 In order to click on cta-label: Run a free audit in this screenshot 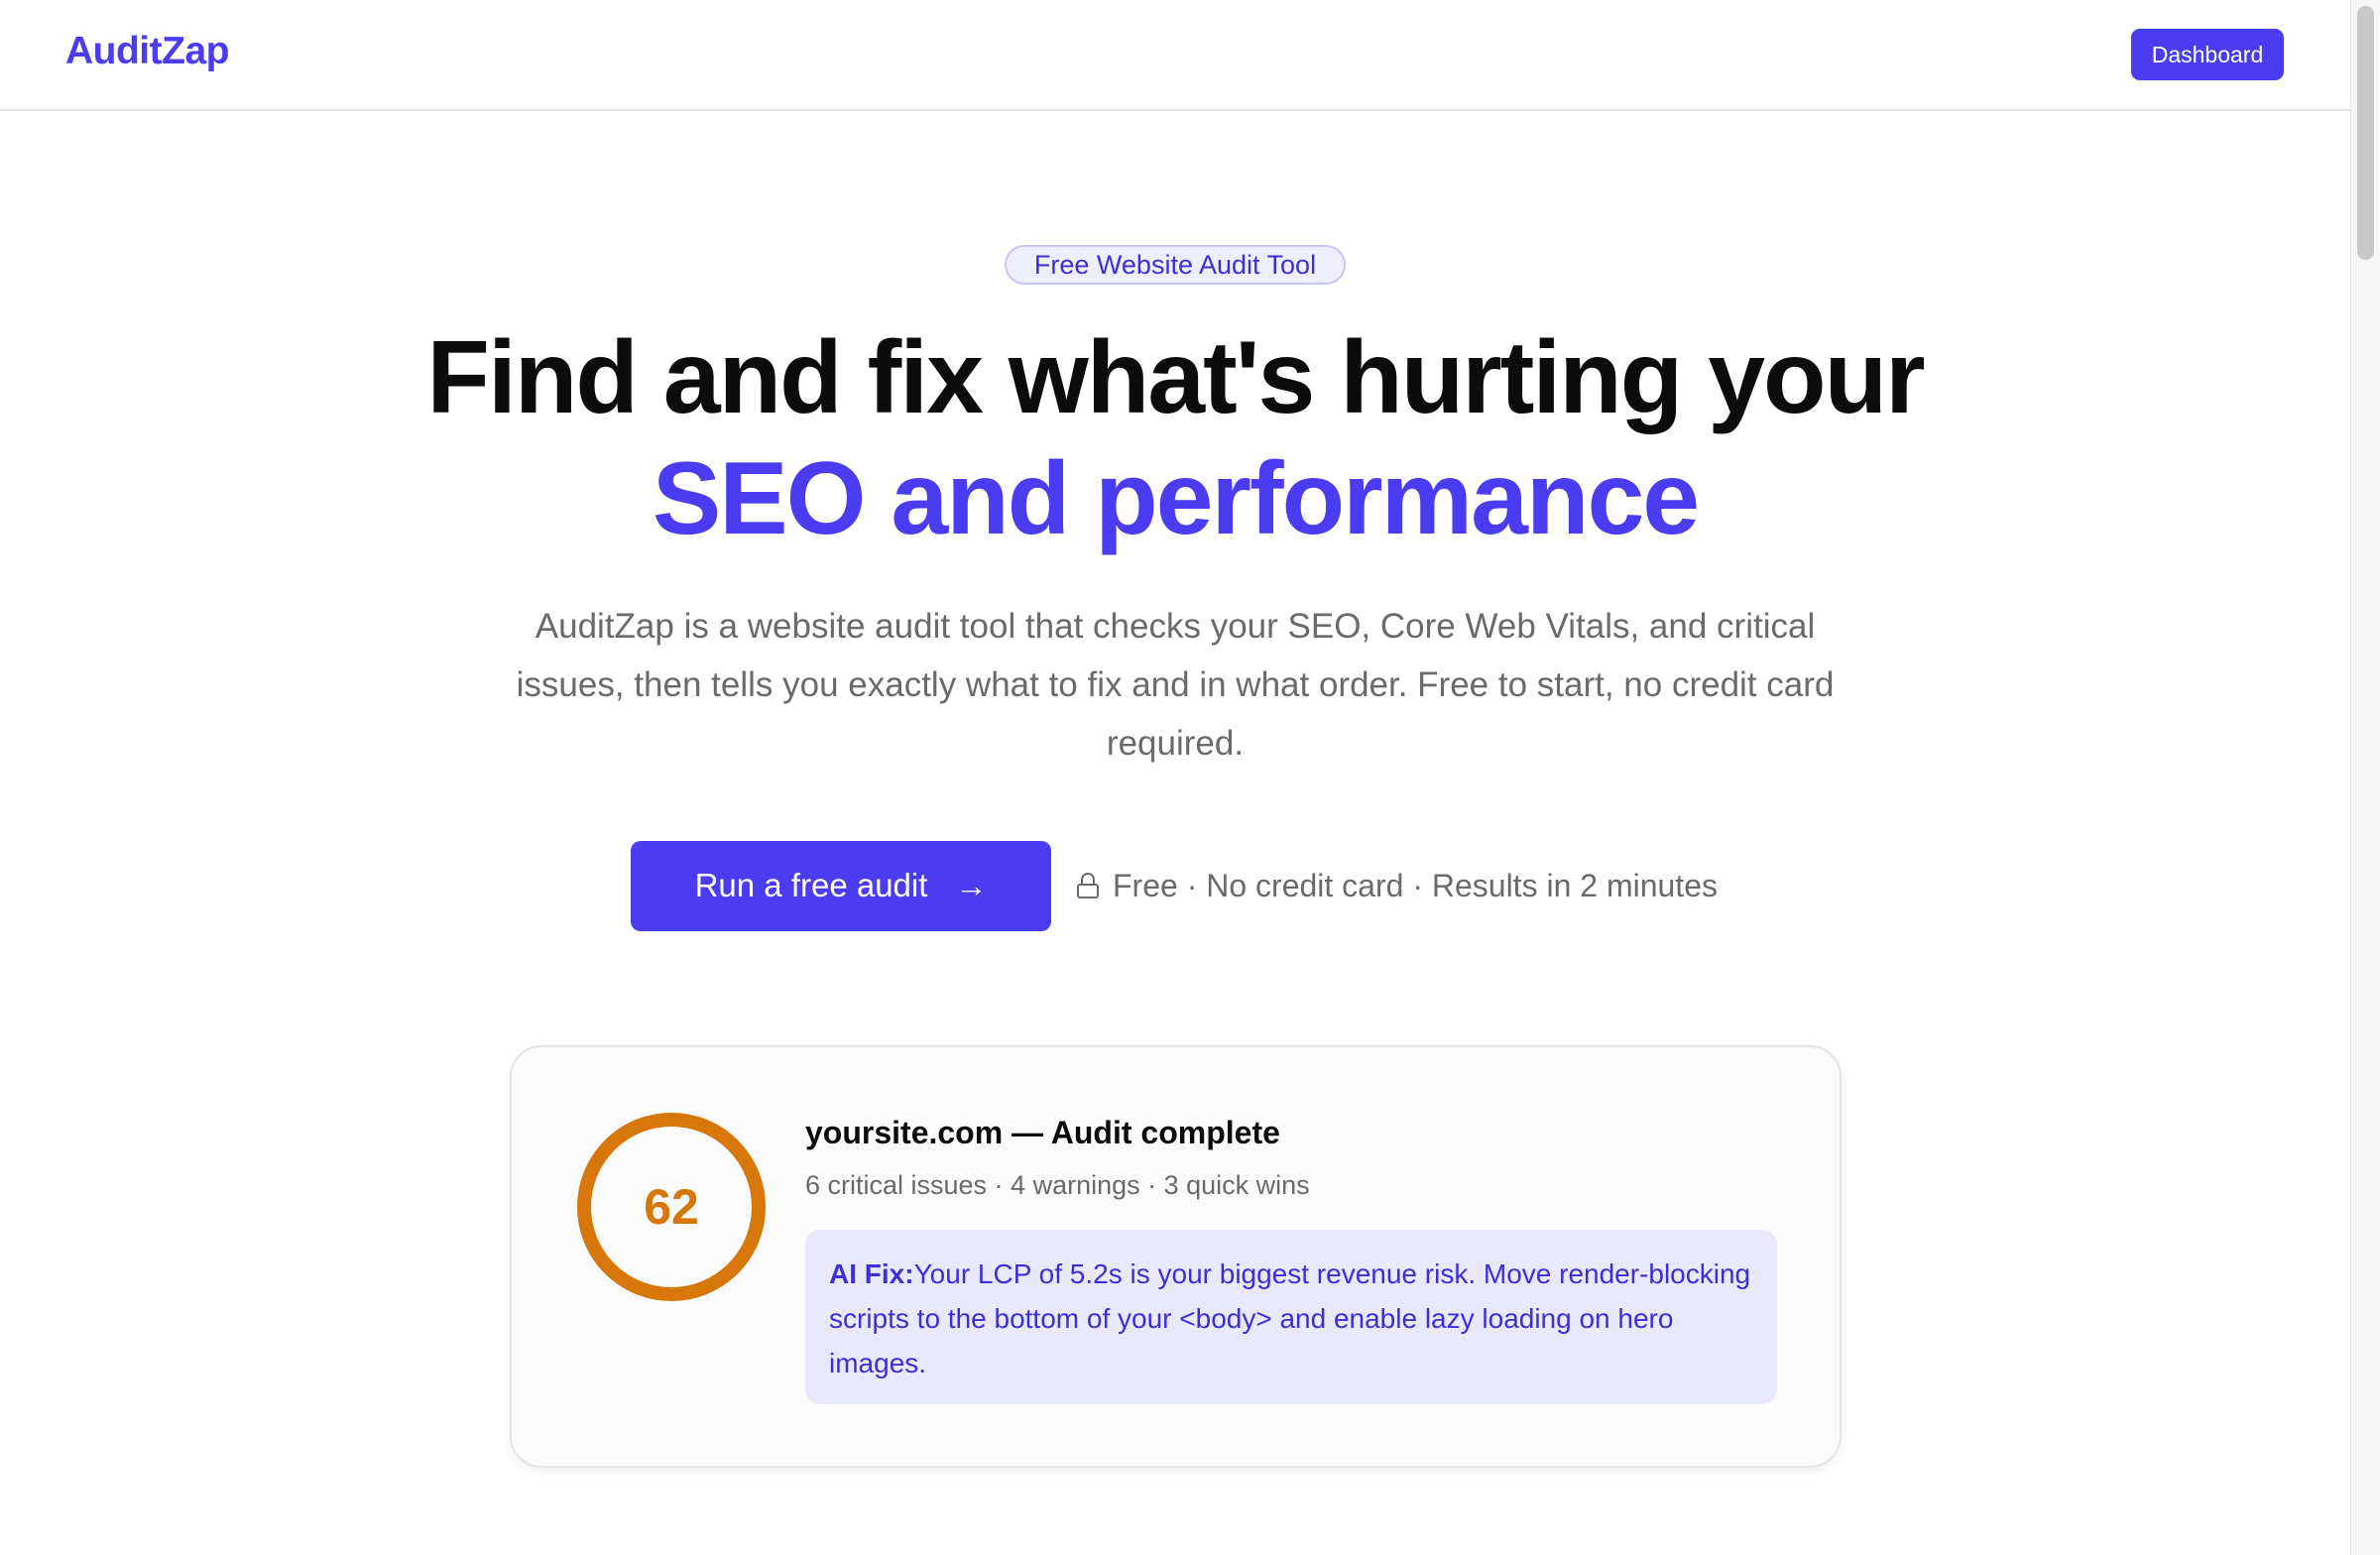, I will do `click(811, 885)`.